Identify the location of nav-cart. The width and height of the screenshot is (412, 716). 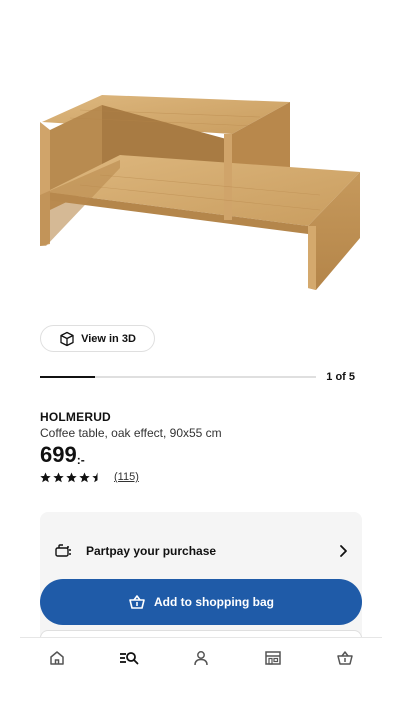
(345, 658).